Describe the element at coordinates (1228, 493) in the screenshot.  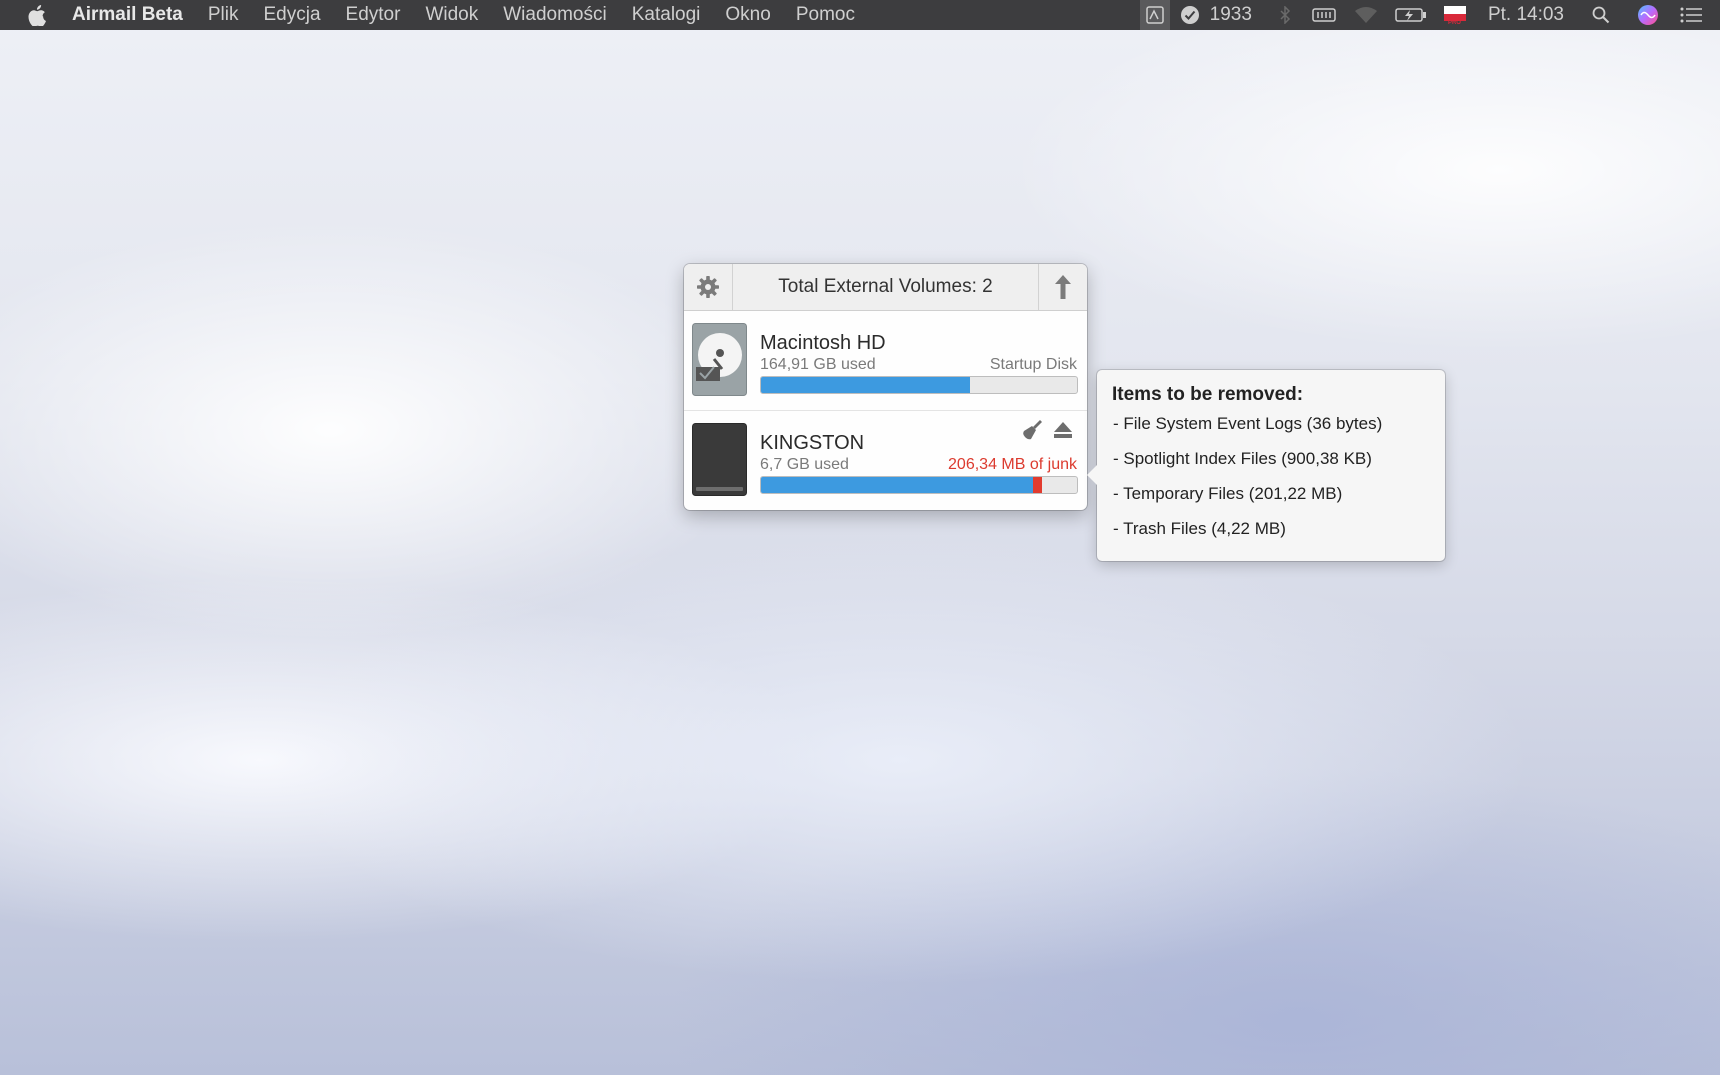
I see `list-item: - Temporary Files (201,22 MB)` at that location.